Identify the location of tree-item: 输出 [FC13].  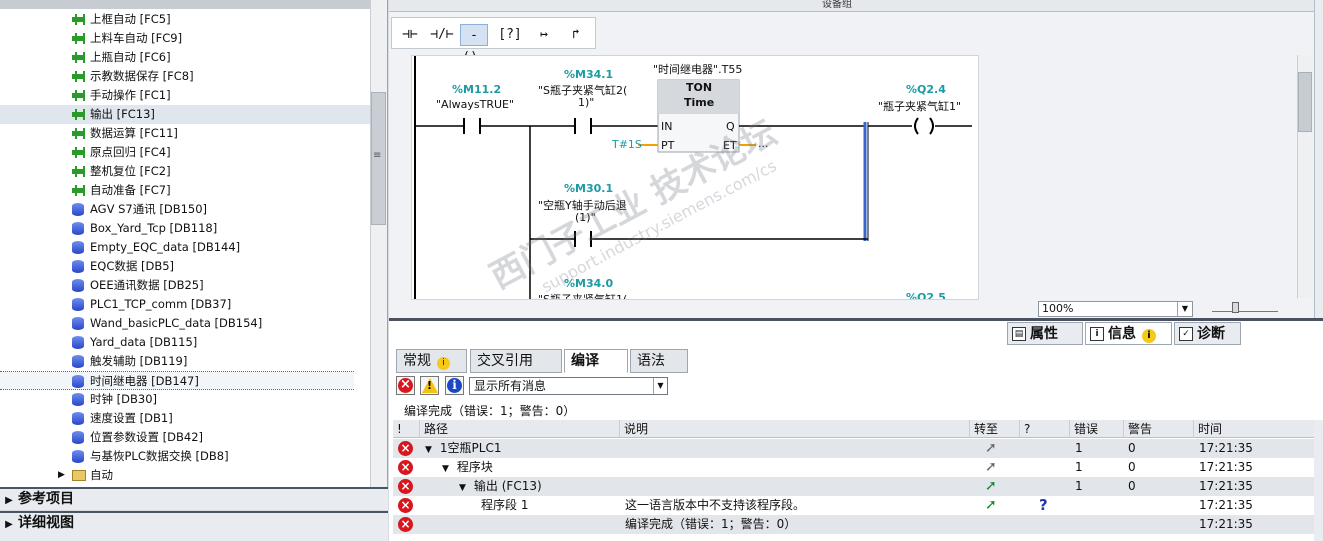
(185, 114).